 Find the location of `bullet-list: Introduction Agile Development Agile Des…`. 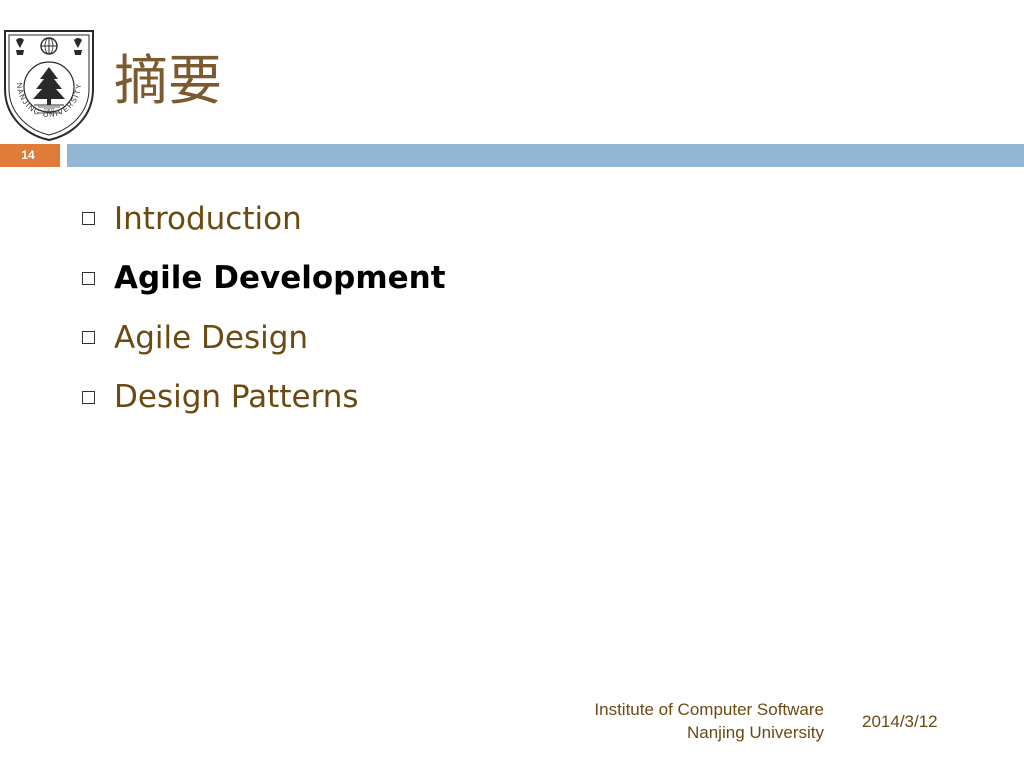

bullet-list: Introduction Agile Development Agile Des… is located at coordinates (264, 308).